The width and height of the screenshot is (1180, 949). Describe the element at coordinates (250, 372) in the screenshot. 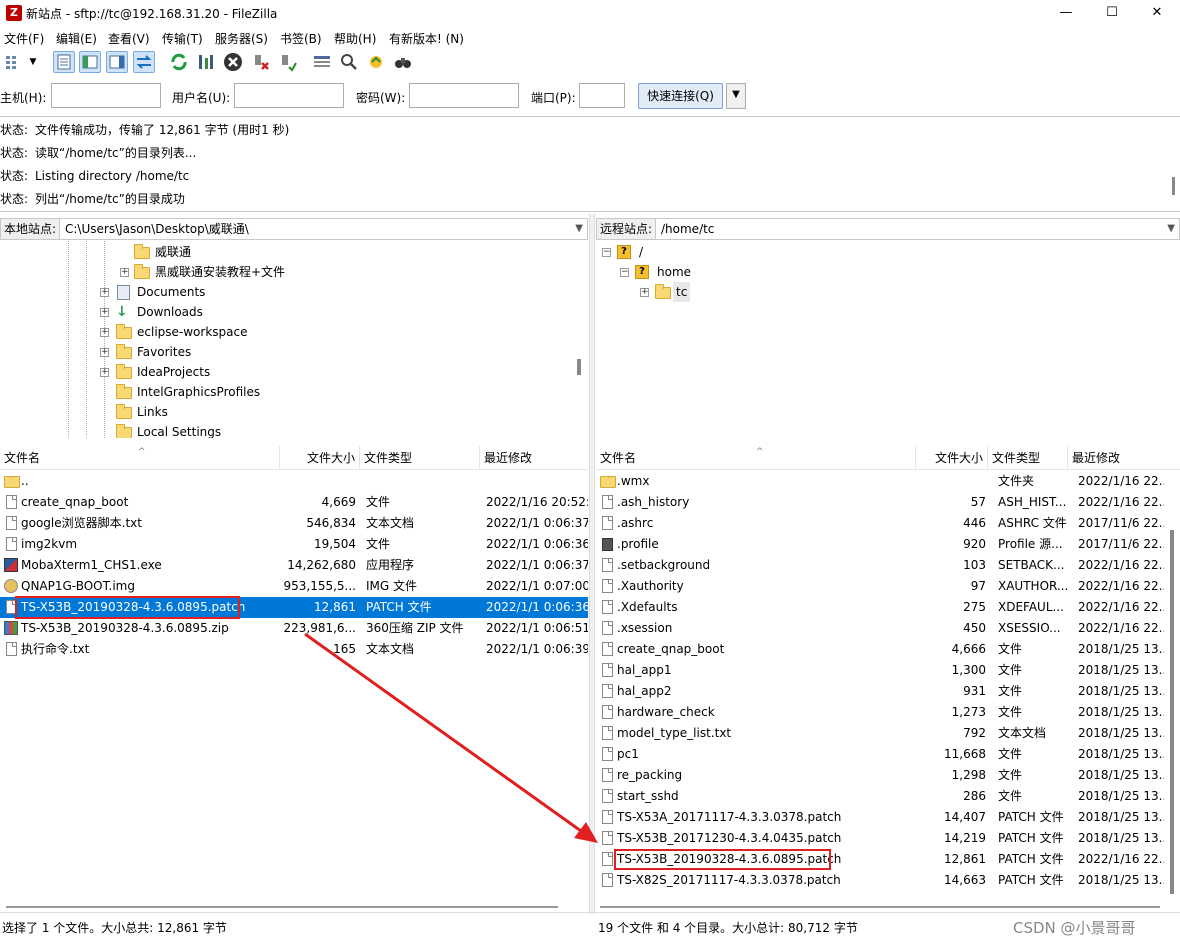

I see `tree-item: + IdeaProjects` at that location.